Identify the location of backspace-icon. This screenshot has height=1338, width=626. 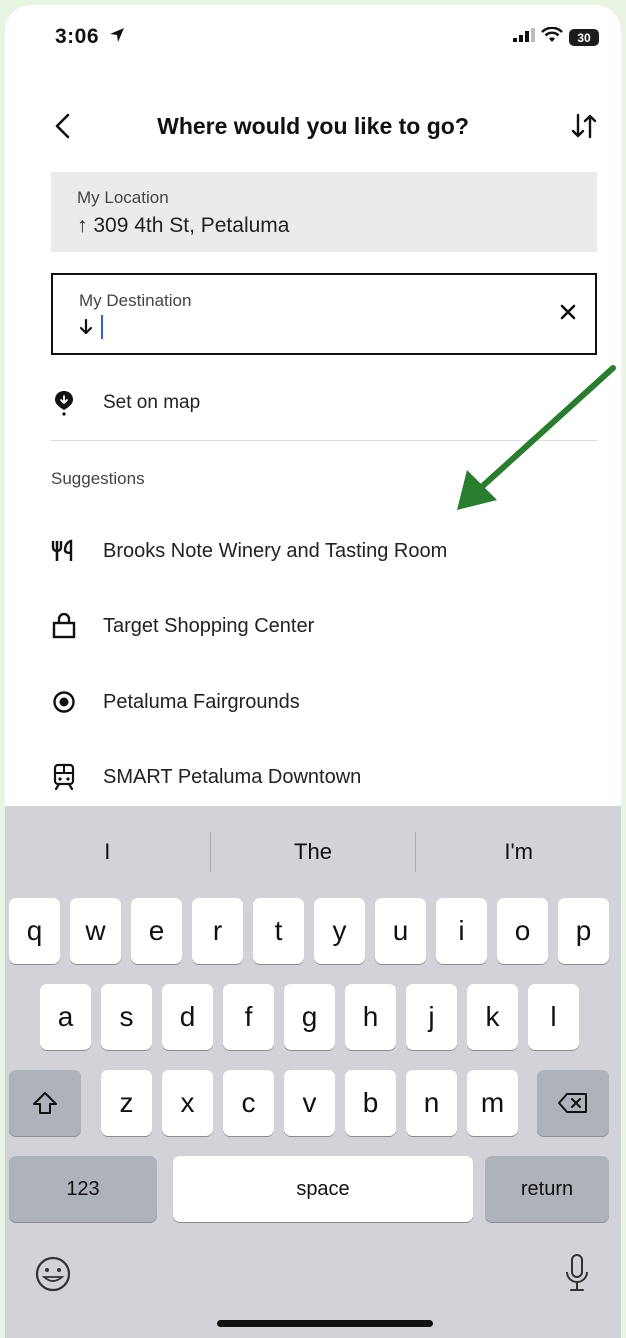
(572, 1103).